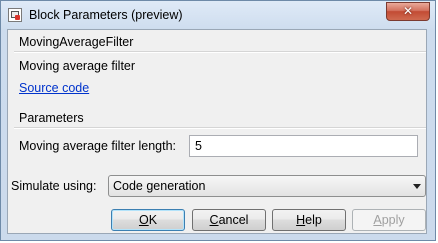 This screenshot has height=243, width=438. I want to click on apply-button: Apply, so click(389, 220).